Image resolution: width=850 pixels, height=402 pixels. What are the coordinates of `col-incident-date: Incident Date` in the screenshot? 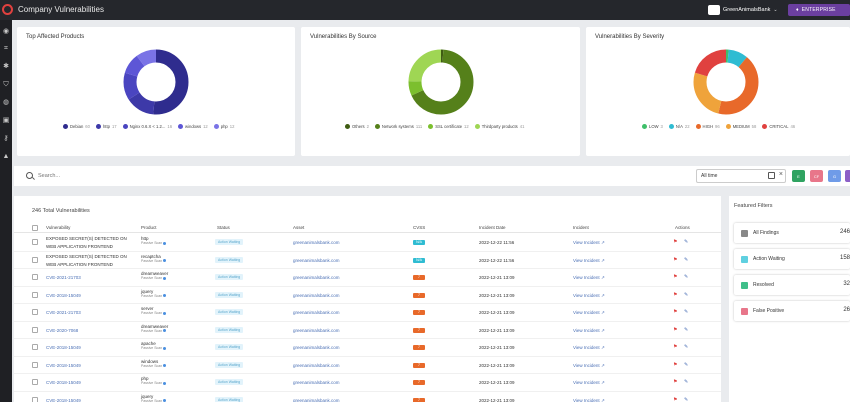 It's located at (492, 227).